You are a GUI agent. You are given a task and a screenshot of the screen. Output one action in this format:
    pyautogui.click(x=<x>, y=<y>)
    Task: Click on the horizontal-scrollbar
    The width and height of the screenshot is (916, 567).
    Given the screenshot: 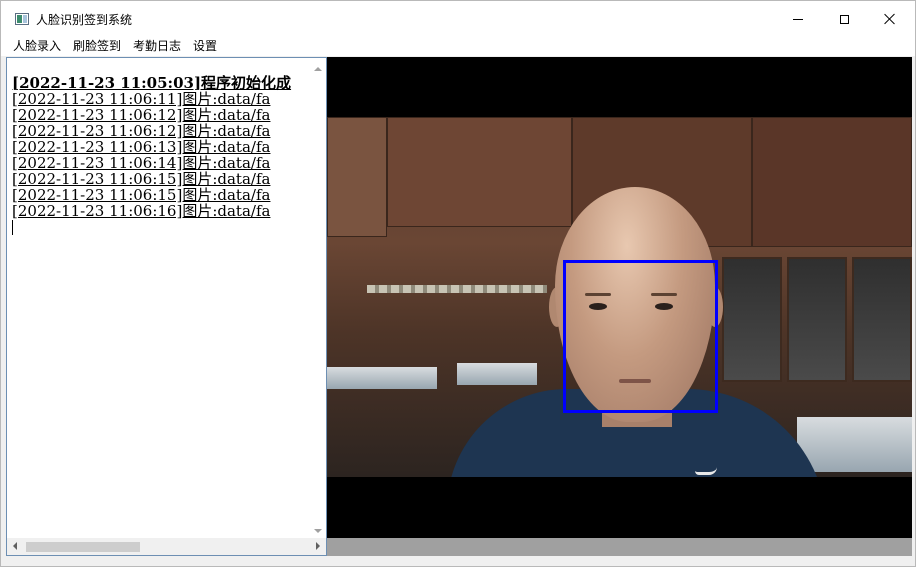 What is the action you would take?
    pyautogui.click(x=166, y=546)
    